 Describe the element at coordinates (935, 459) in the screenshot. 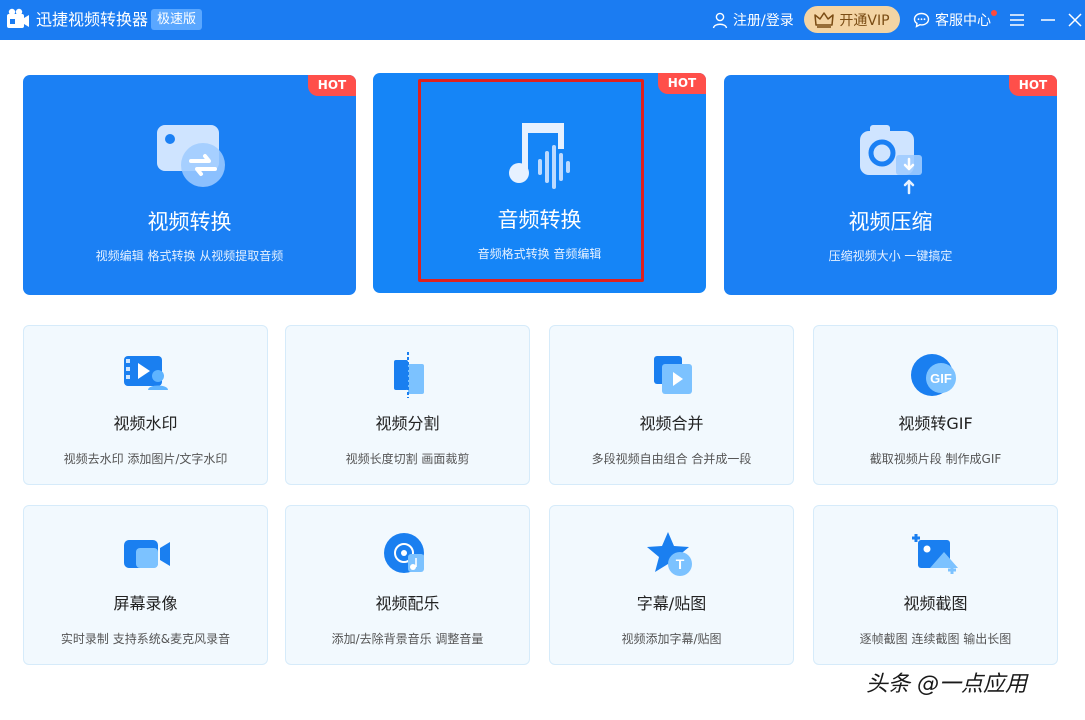

I see `tool-subtitle: 截取视频片段 制作成GIF` at that location.